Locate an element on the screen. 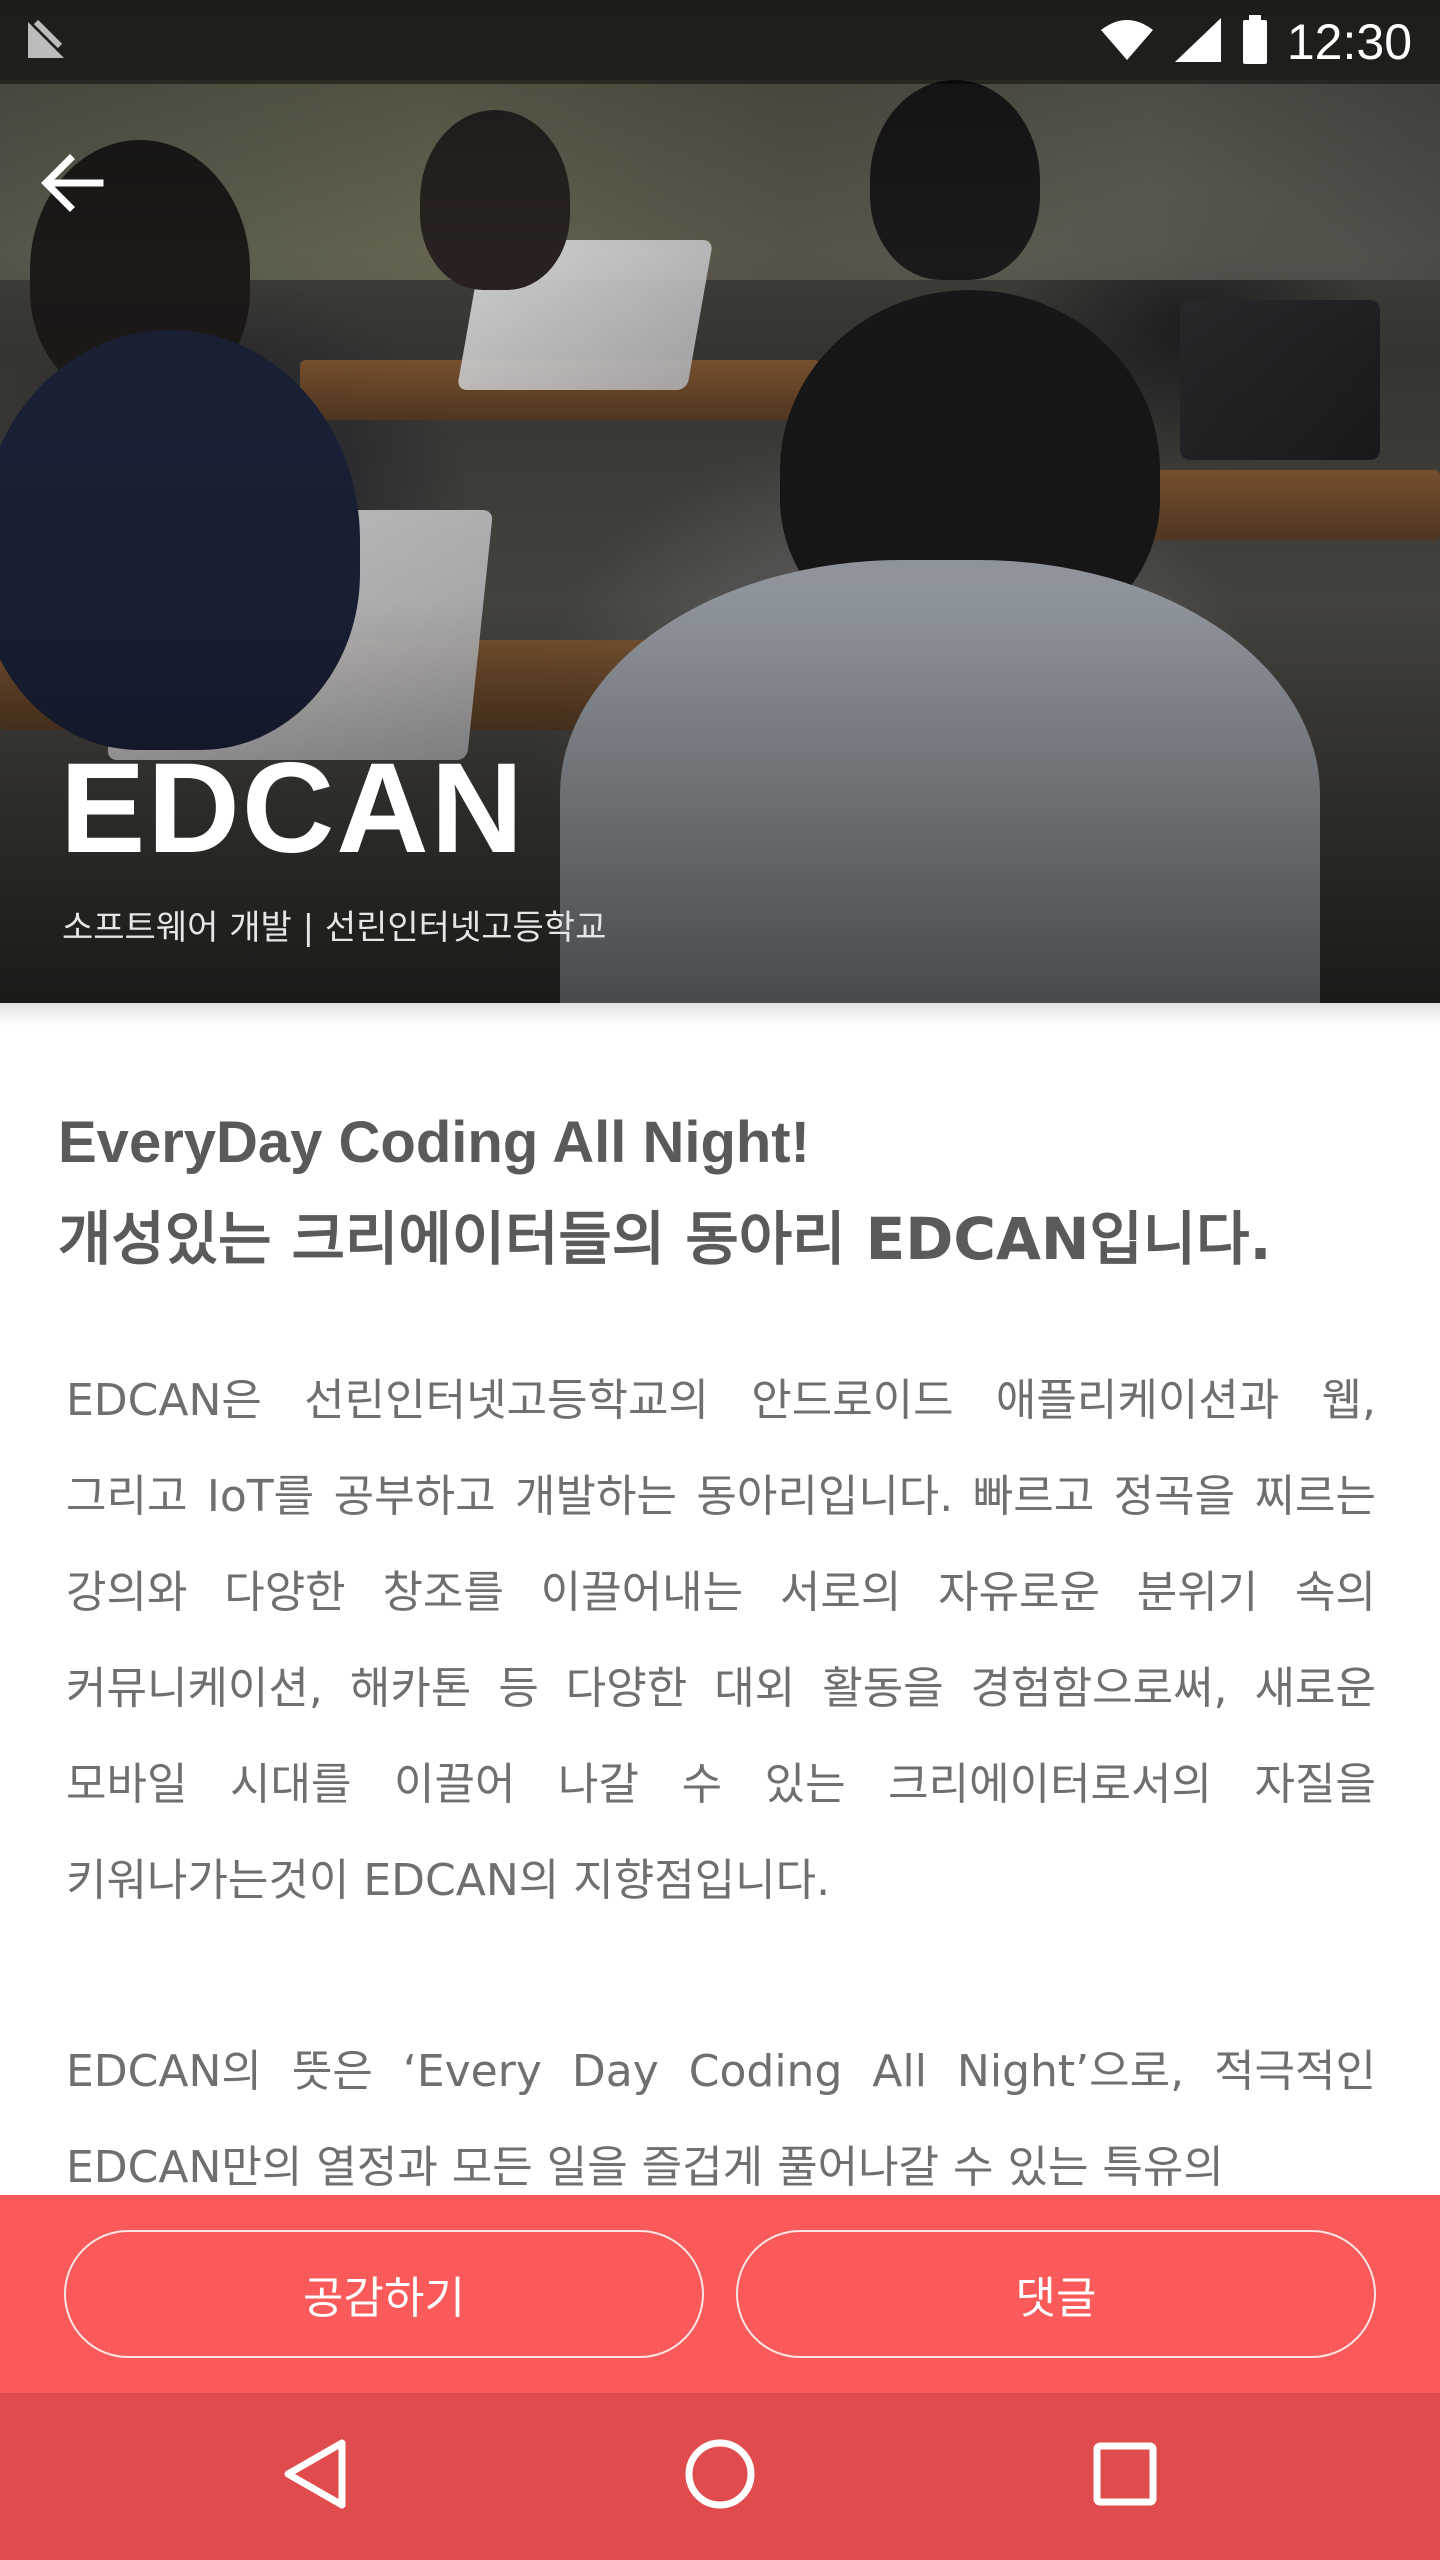 The image size is (1440, 2560). back-button is located at coordinates (95, 185).